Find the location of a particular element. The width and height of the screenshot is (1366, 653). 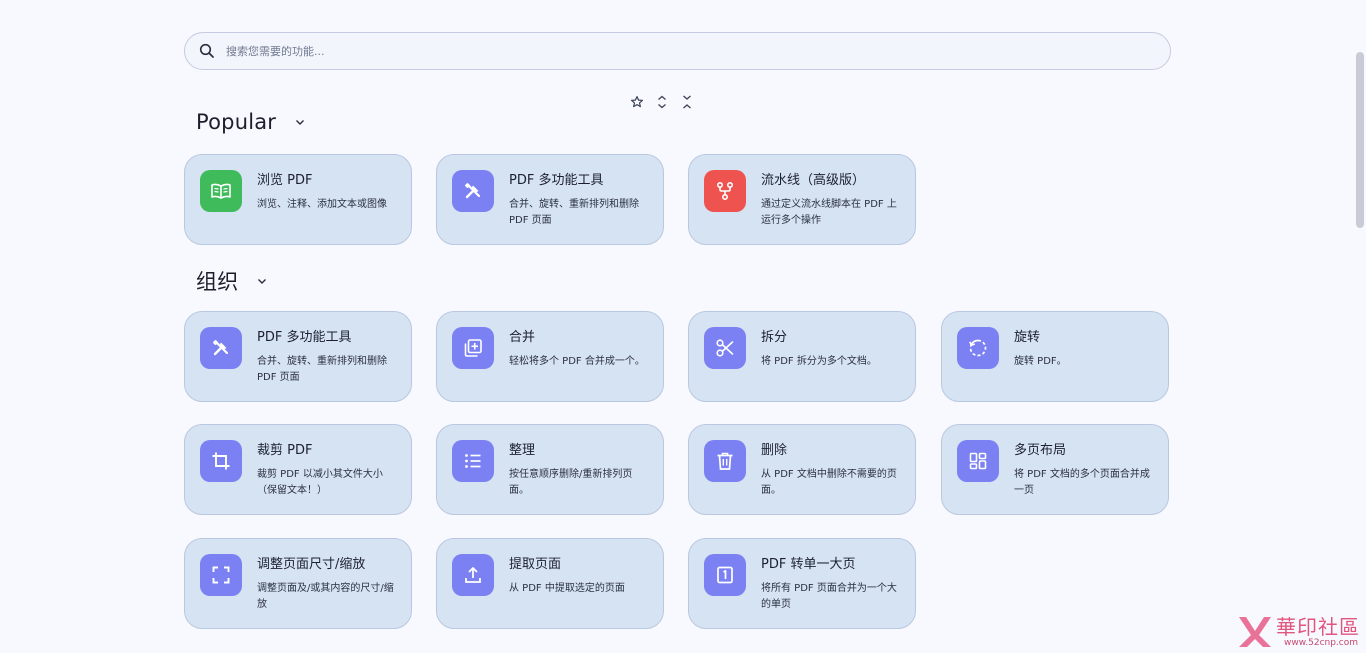

card-description: 从 PDF 文档中删除不需要的页面。 is located at coordinates (829, 482).